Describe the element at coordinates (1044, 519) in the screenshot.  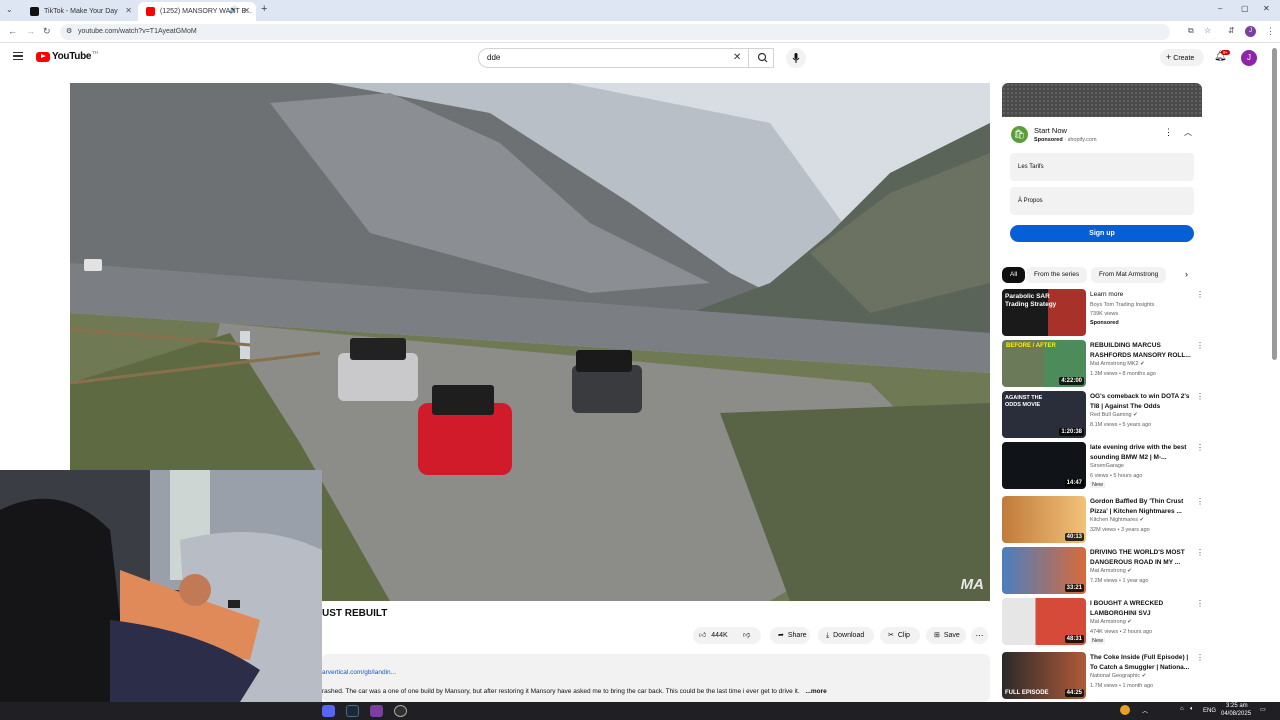
I see `video-thumbnail: 40:13` at that location.